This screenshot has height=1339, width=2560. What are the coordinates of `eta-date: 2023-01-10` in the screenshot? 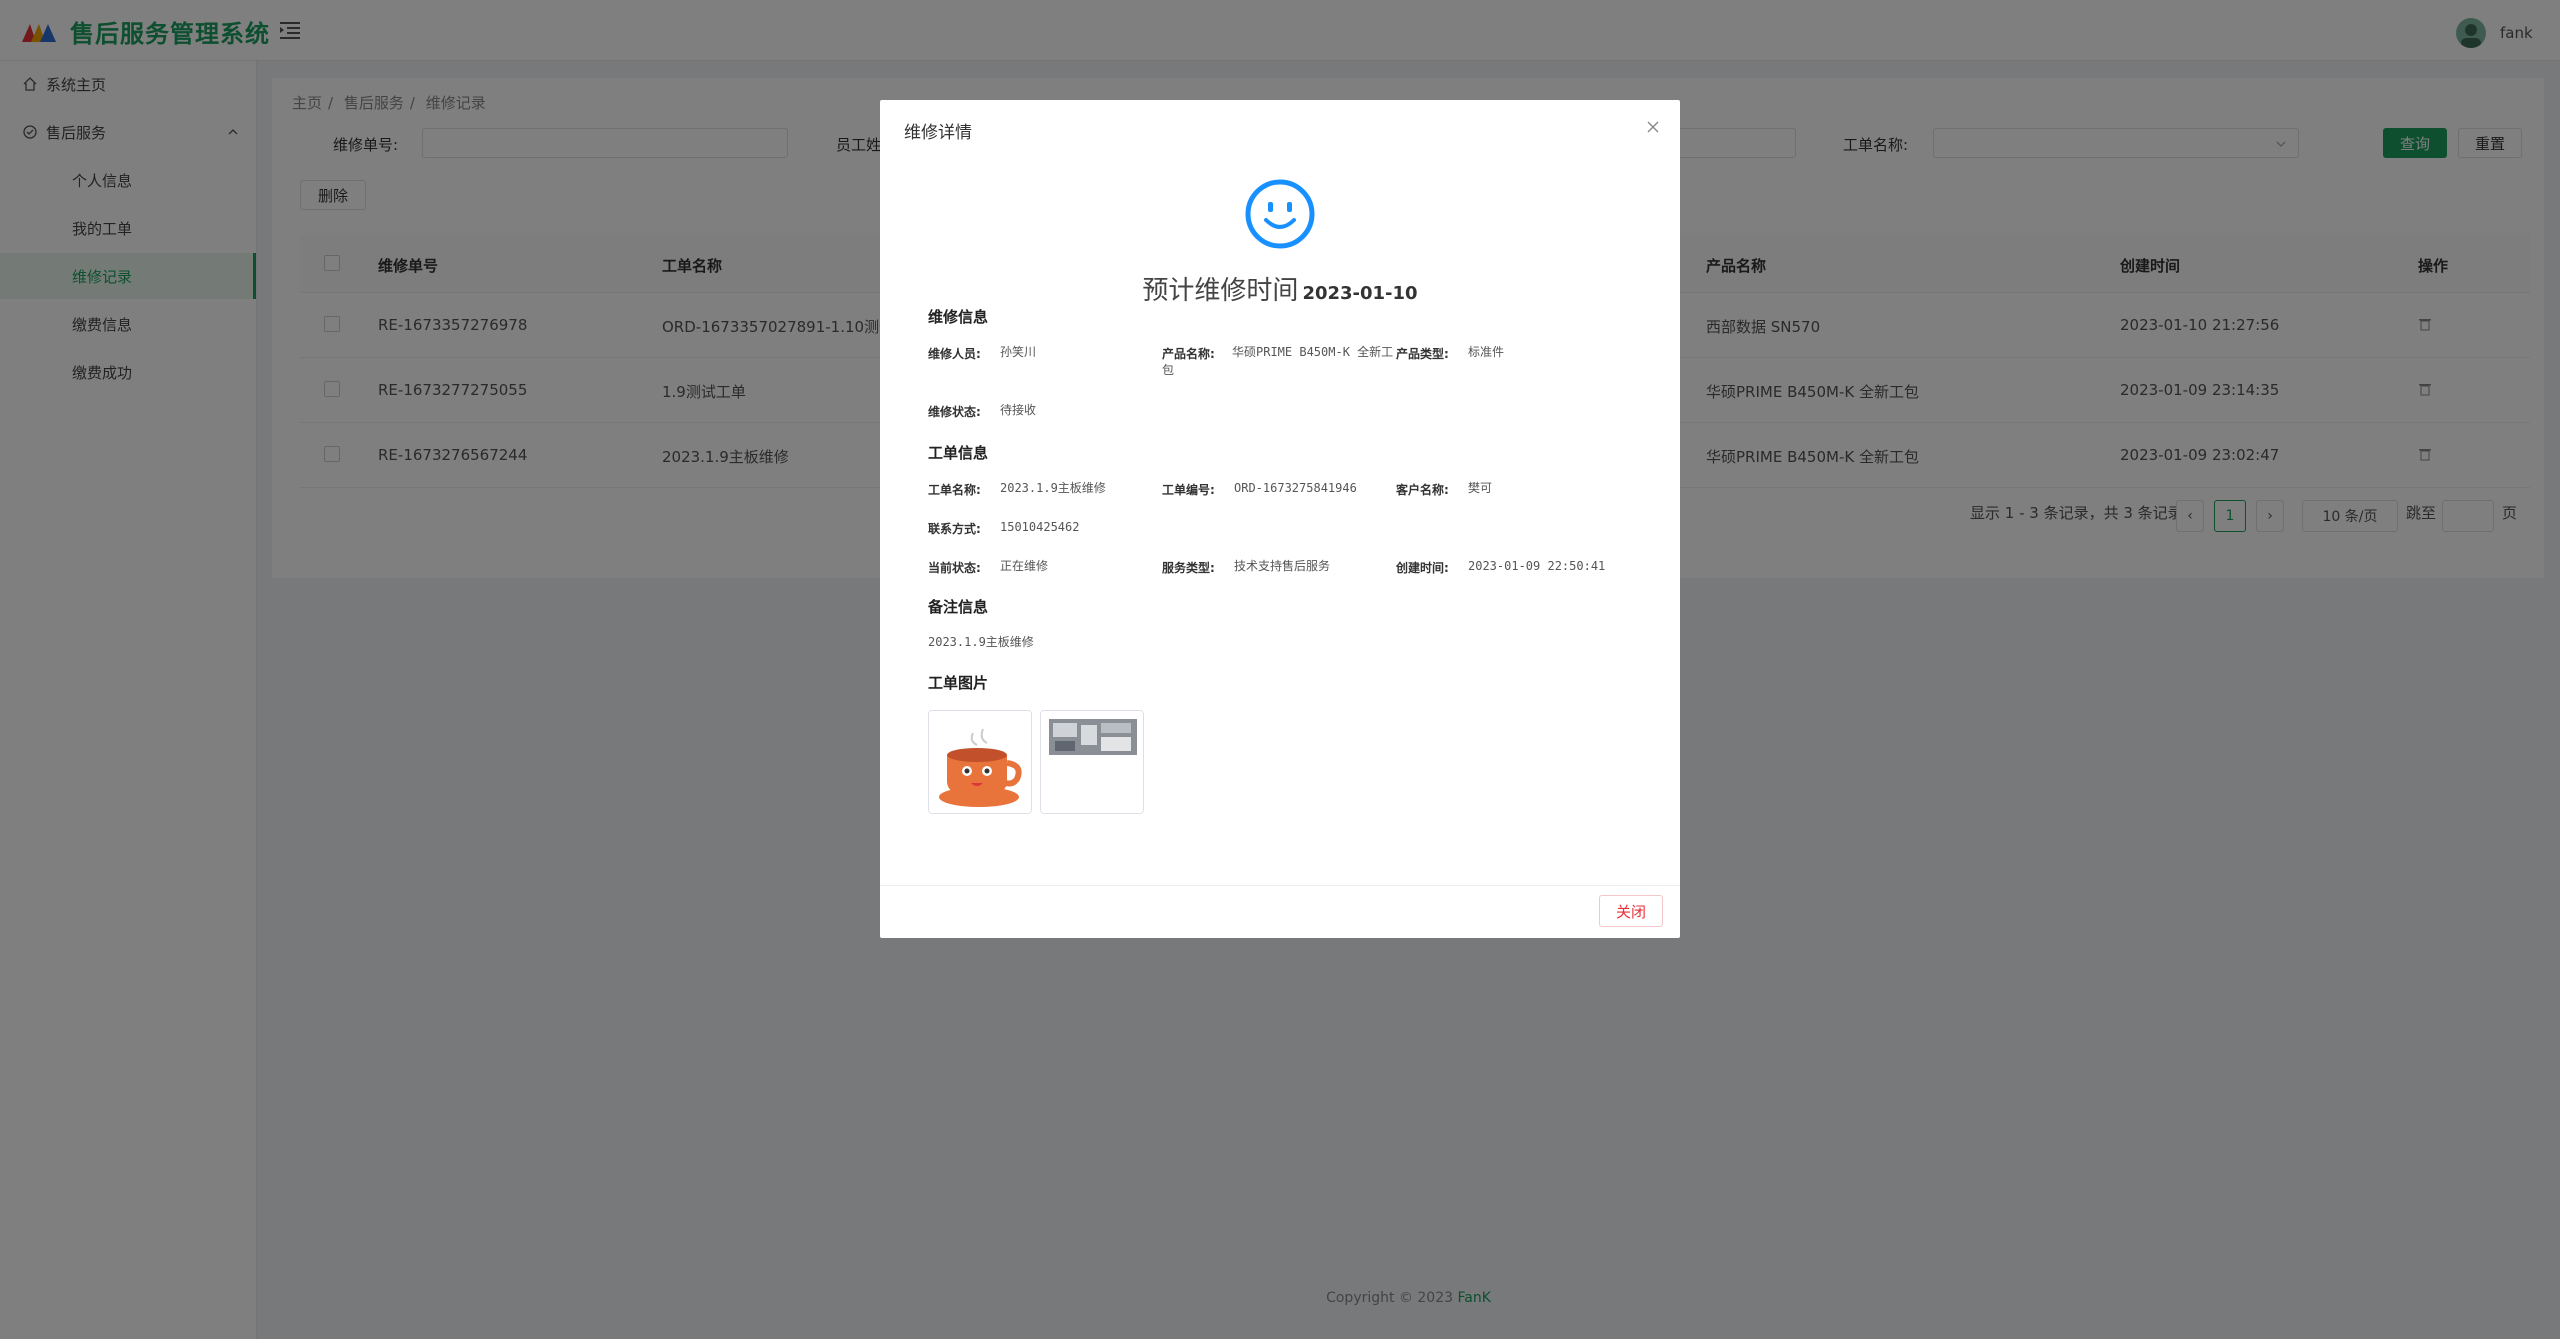 It's located at (1360, 293).